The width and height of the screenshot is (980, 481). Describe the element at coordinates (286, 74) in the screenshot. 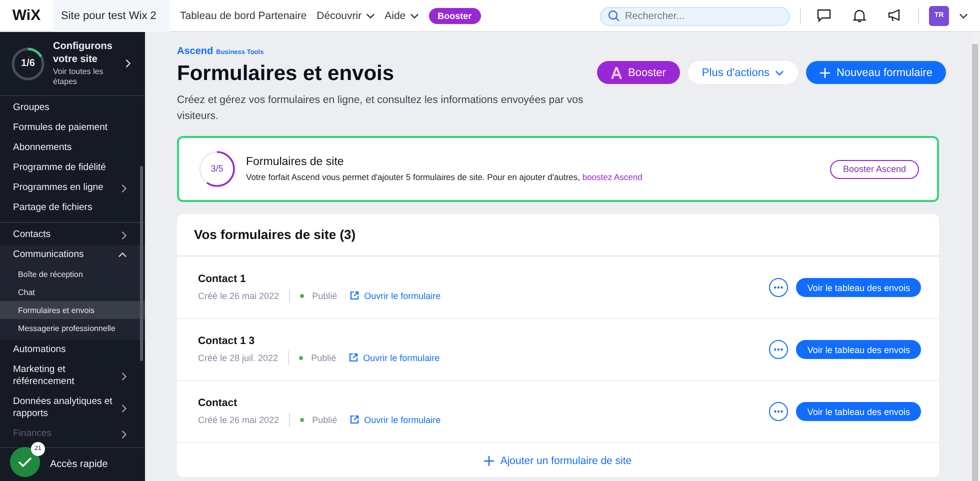

I see `page-title: Formulaires et envois` at that location.